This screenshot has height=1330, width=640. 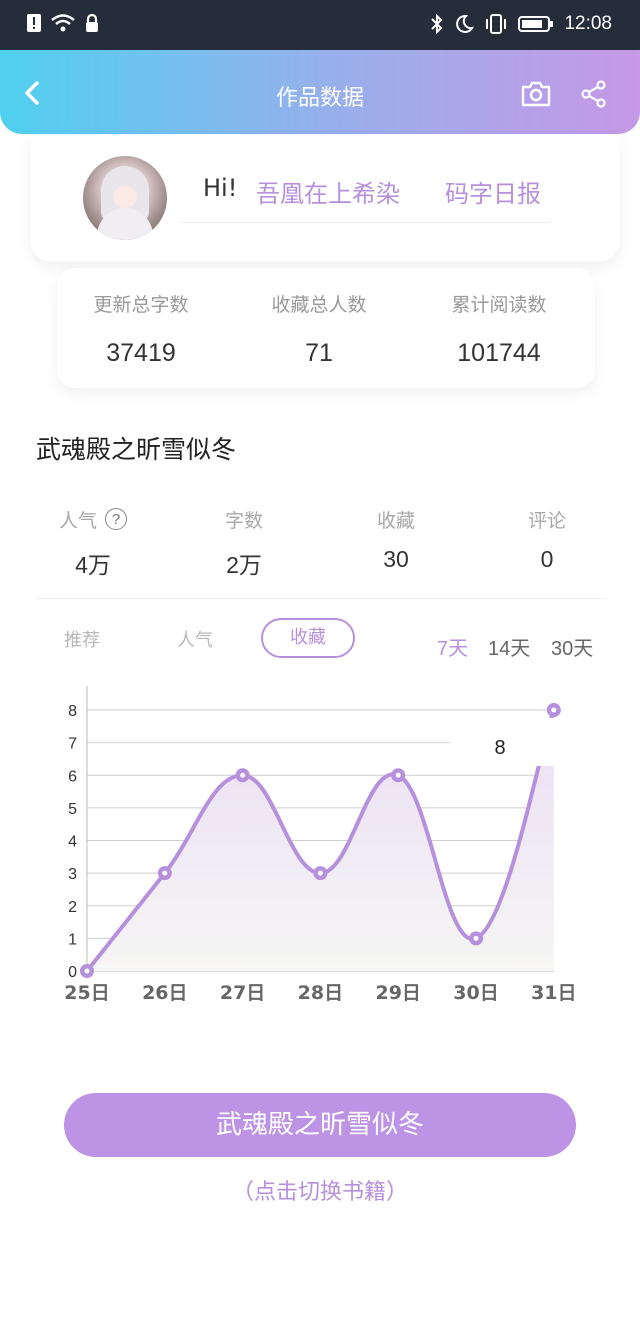 What do you see at coordinates (164, 993) in the screenshot?
I see `x-tick-label: 26日` at bounding box center [164, 993].